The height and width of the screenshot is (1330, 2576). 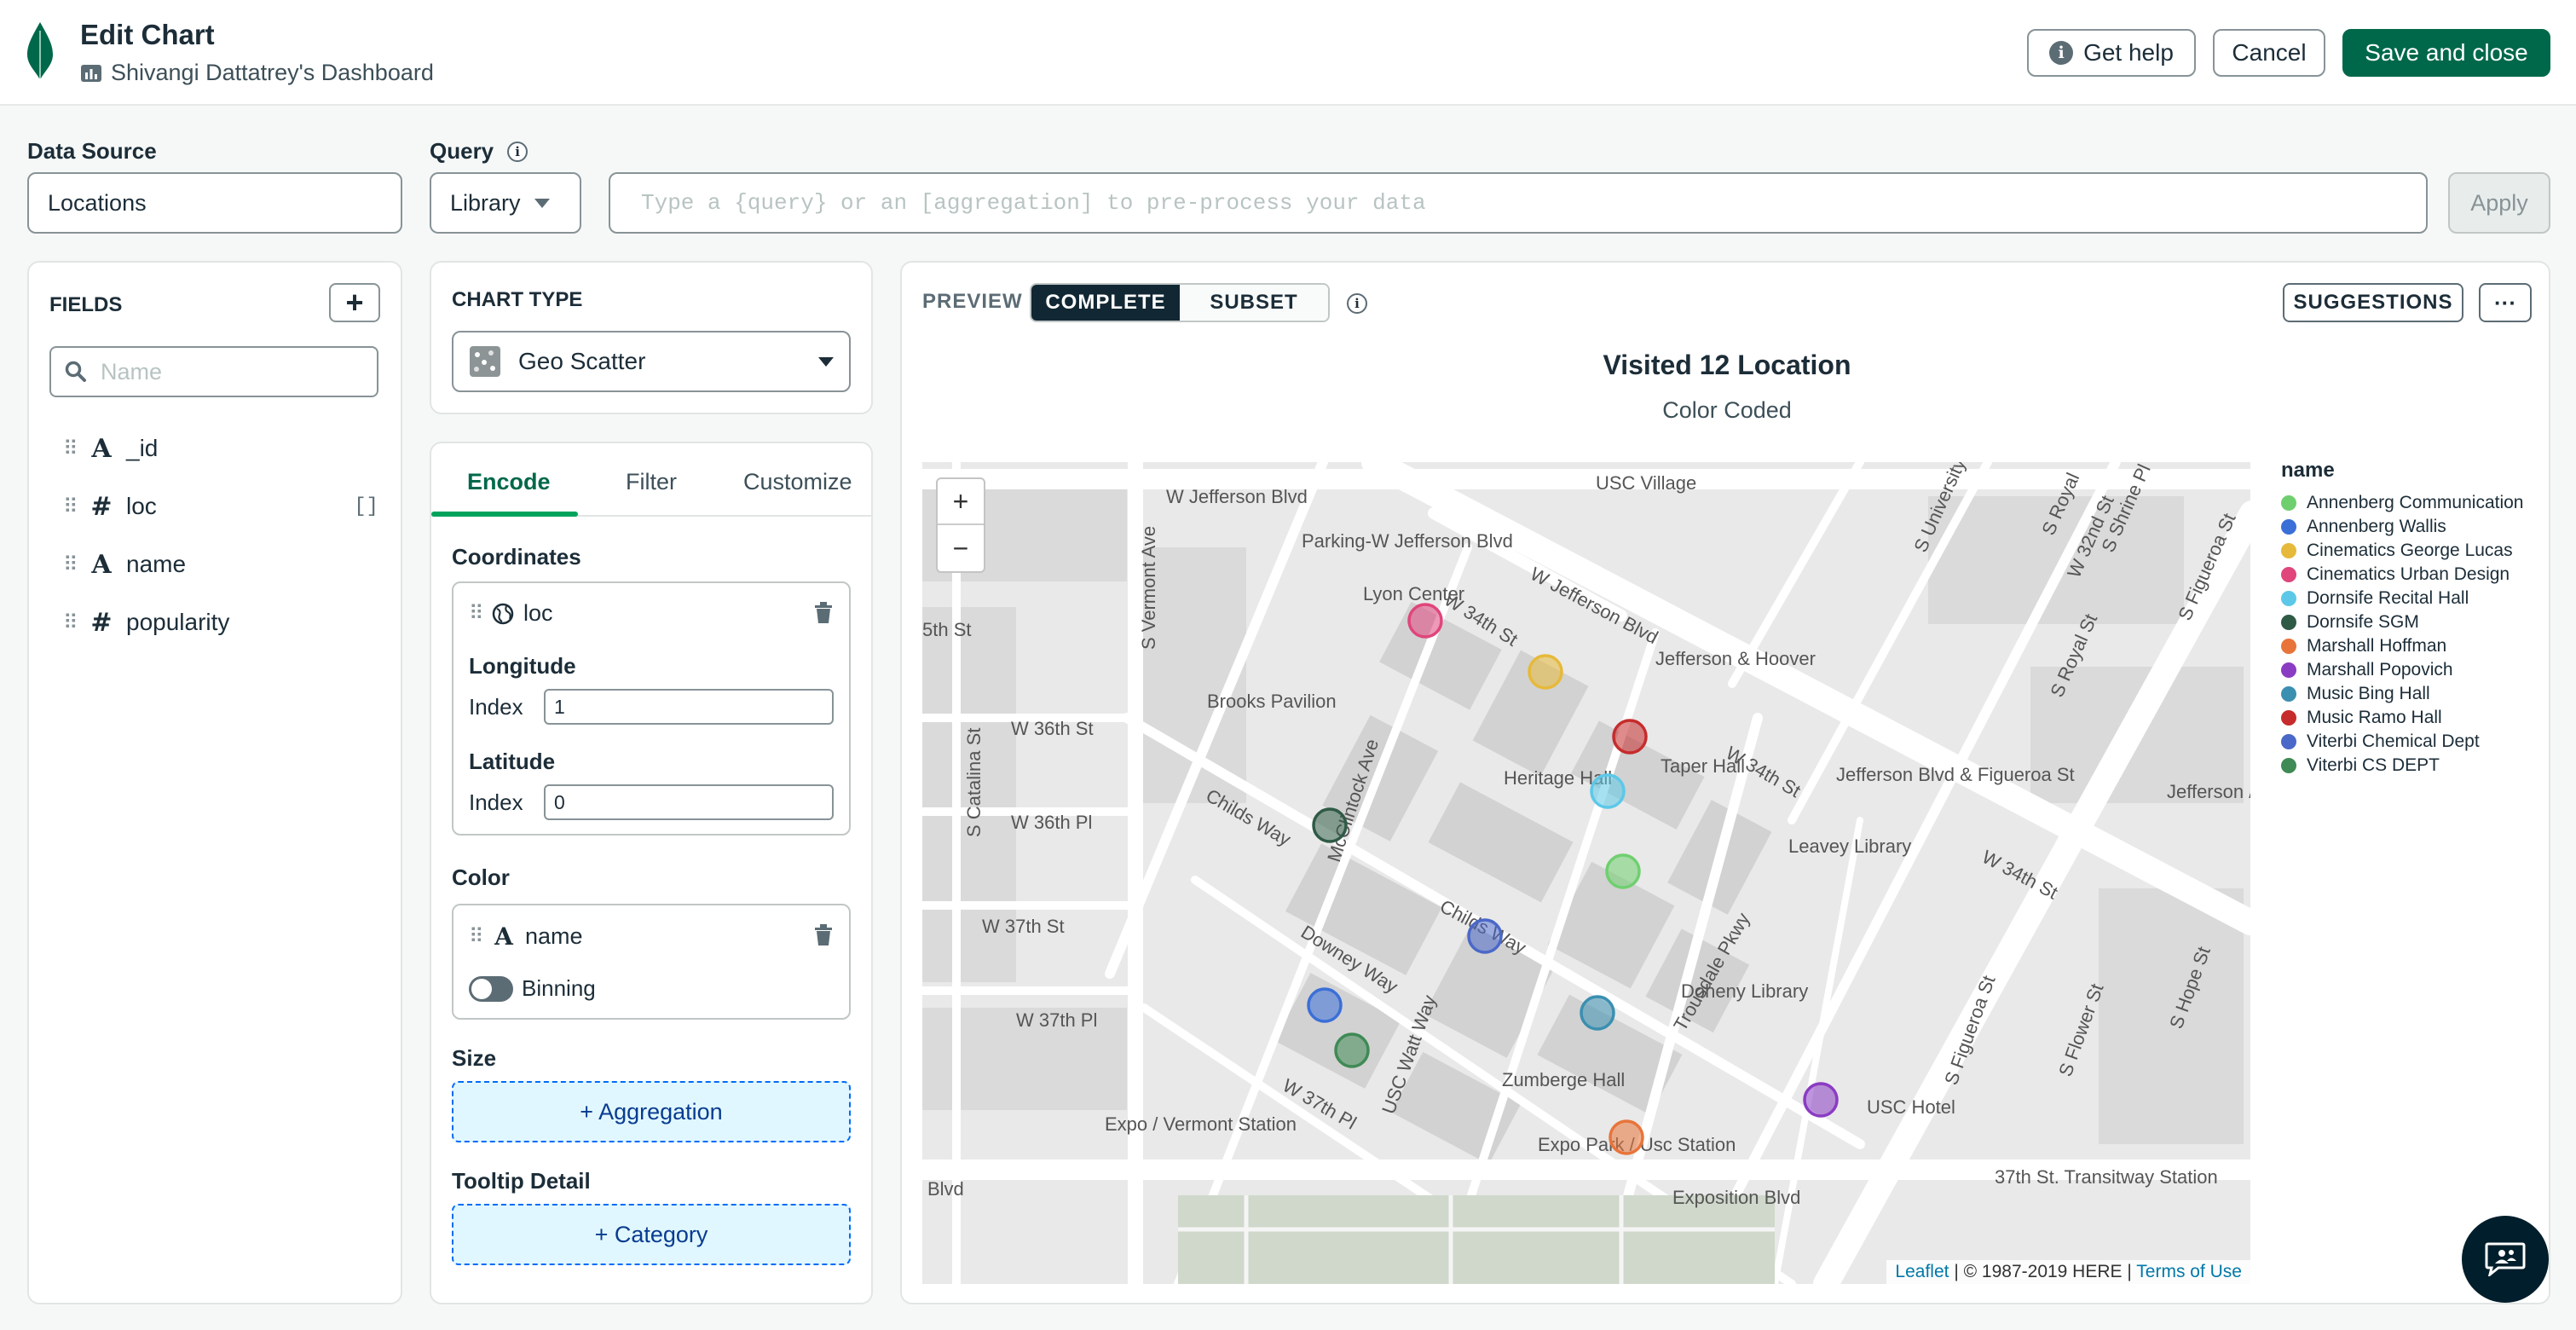 I want to click on more-options-button: ···, so click(x=2505, y=302).